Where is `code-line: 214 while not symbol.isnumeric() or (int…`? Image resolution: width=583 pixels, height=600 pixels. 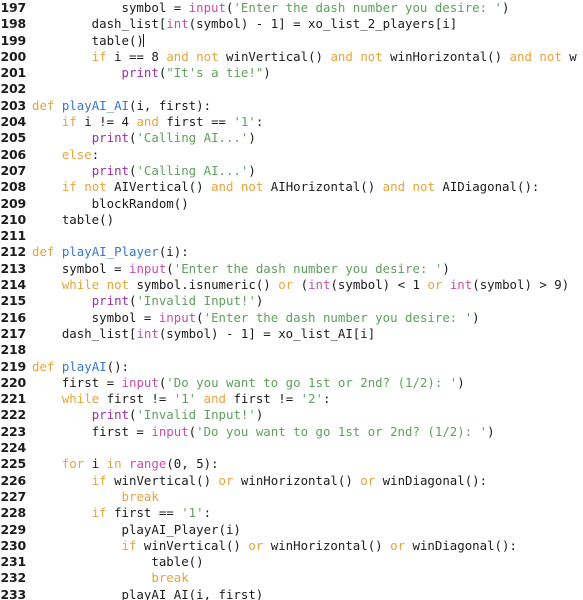
code-line: 214 while not symbol.isnumeric() or (int… is located at coordinates (291, 285).